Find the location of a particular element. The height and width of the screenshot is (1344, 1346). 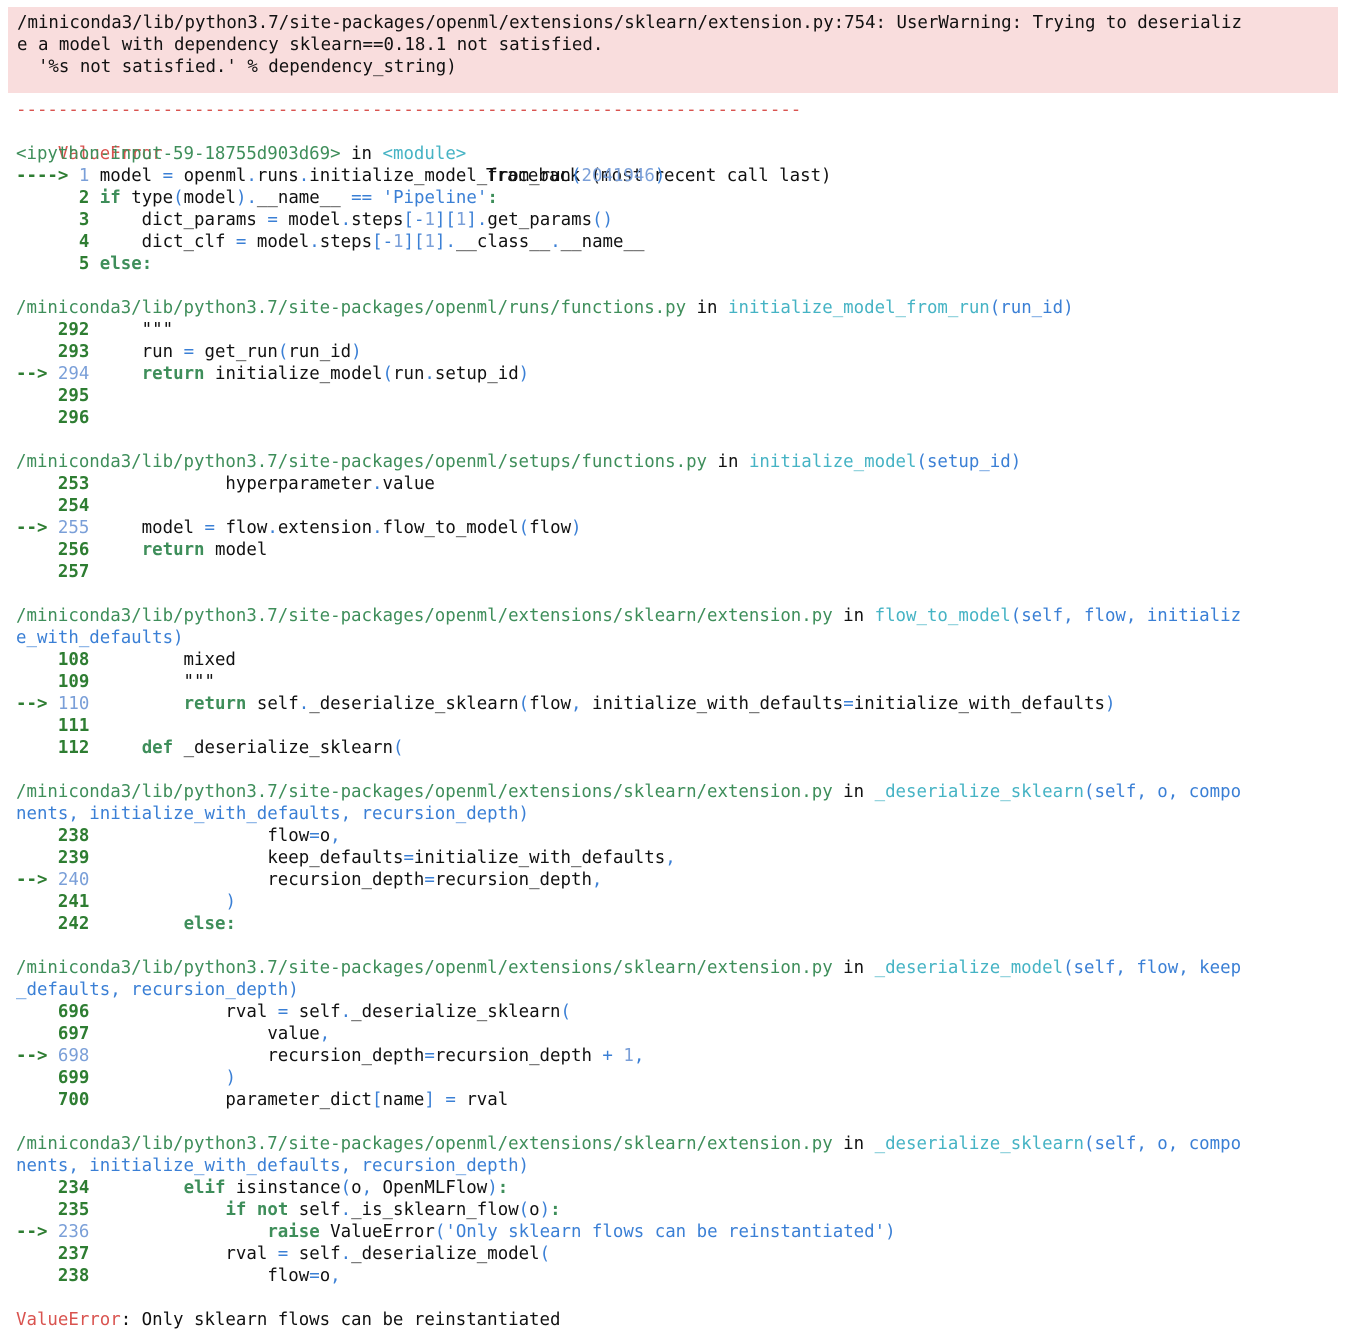

line-number: 238 is located at coordinates (73, 1276).